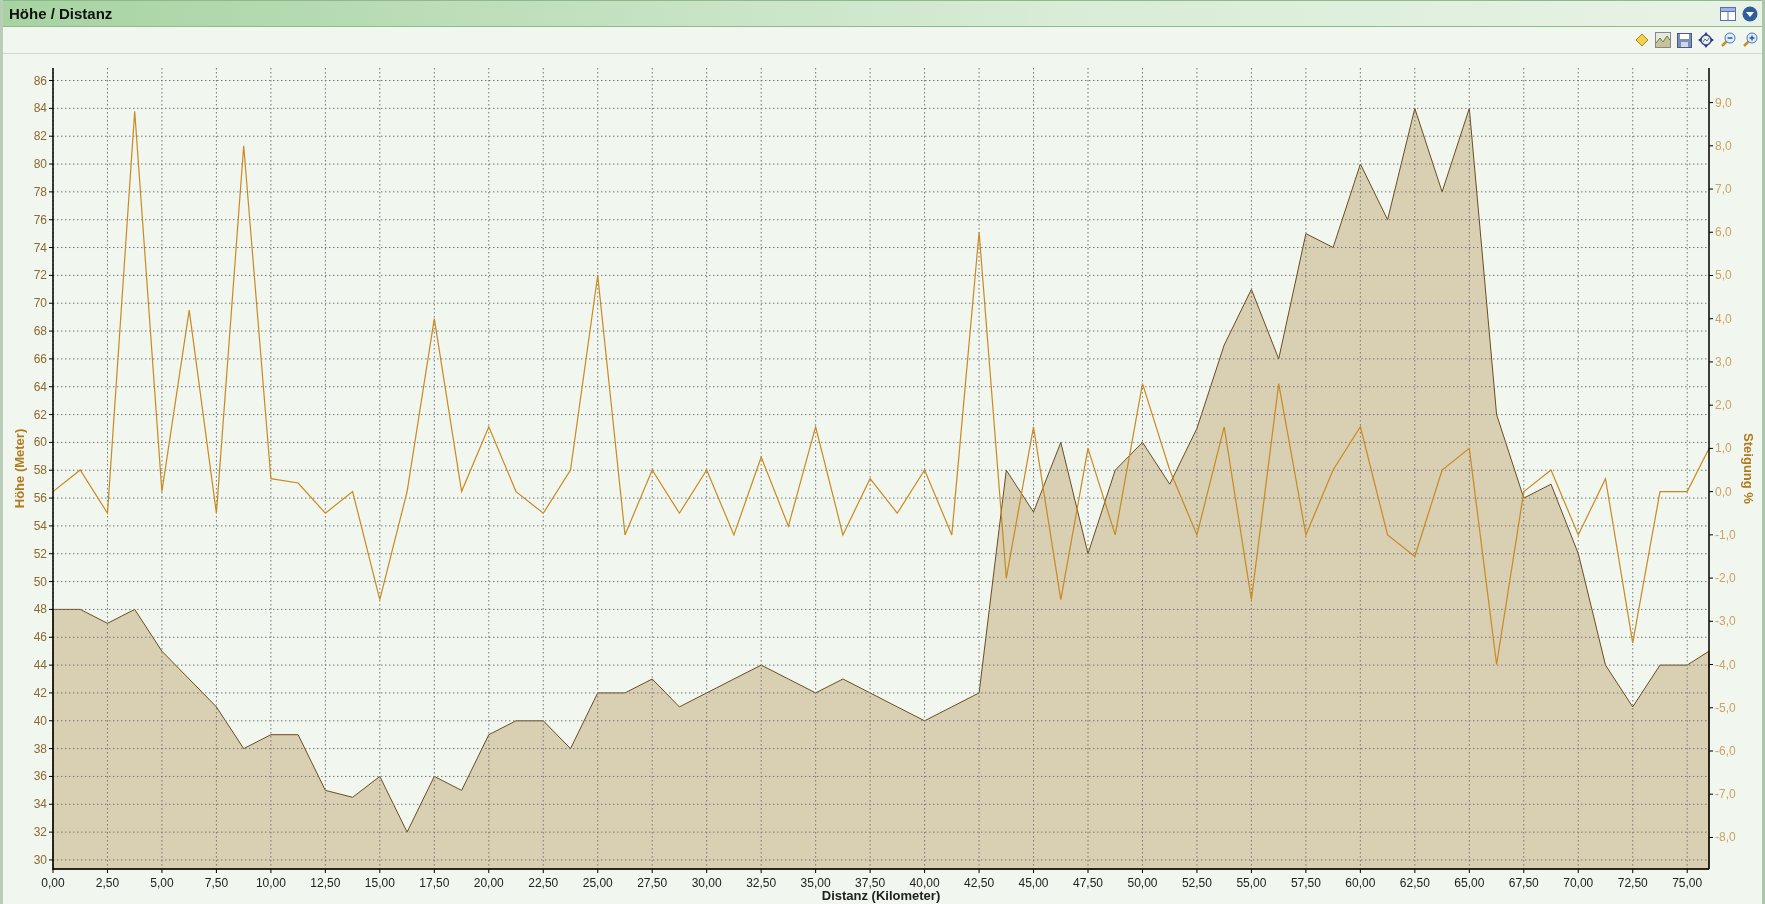 This screenshot has width=1765, height=904. I want to click on x-tick-label: 25,00, so click(597, 883).